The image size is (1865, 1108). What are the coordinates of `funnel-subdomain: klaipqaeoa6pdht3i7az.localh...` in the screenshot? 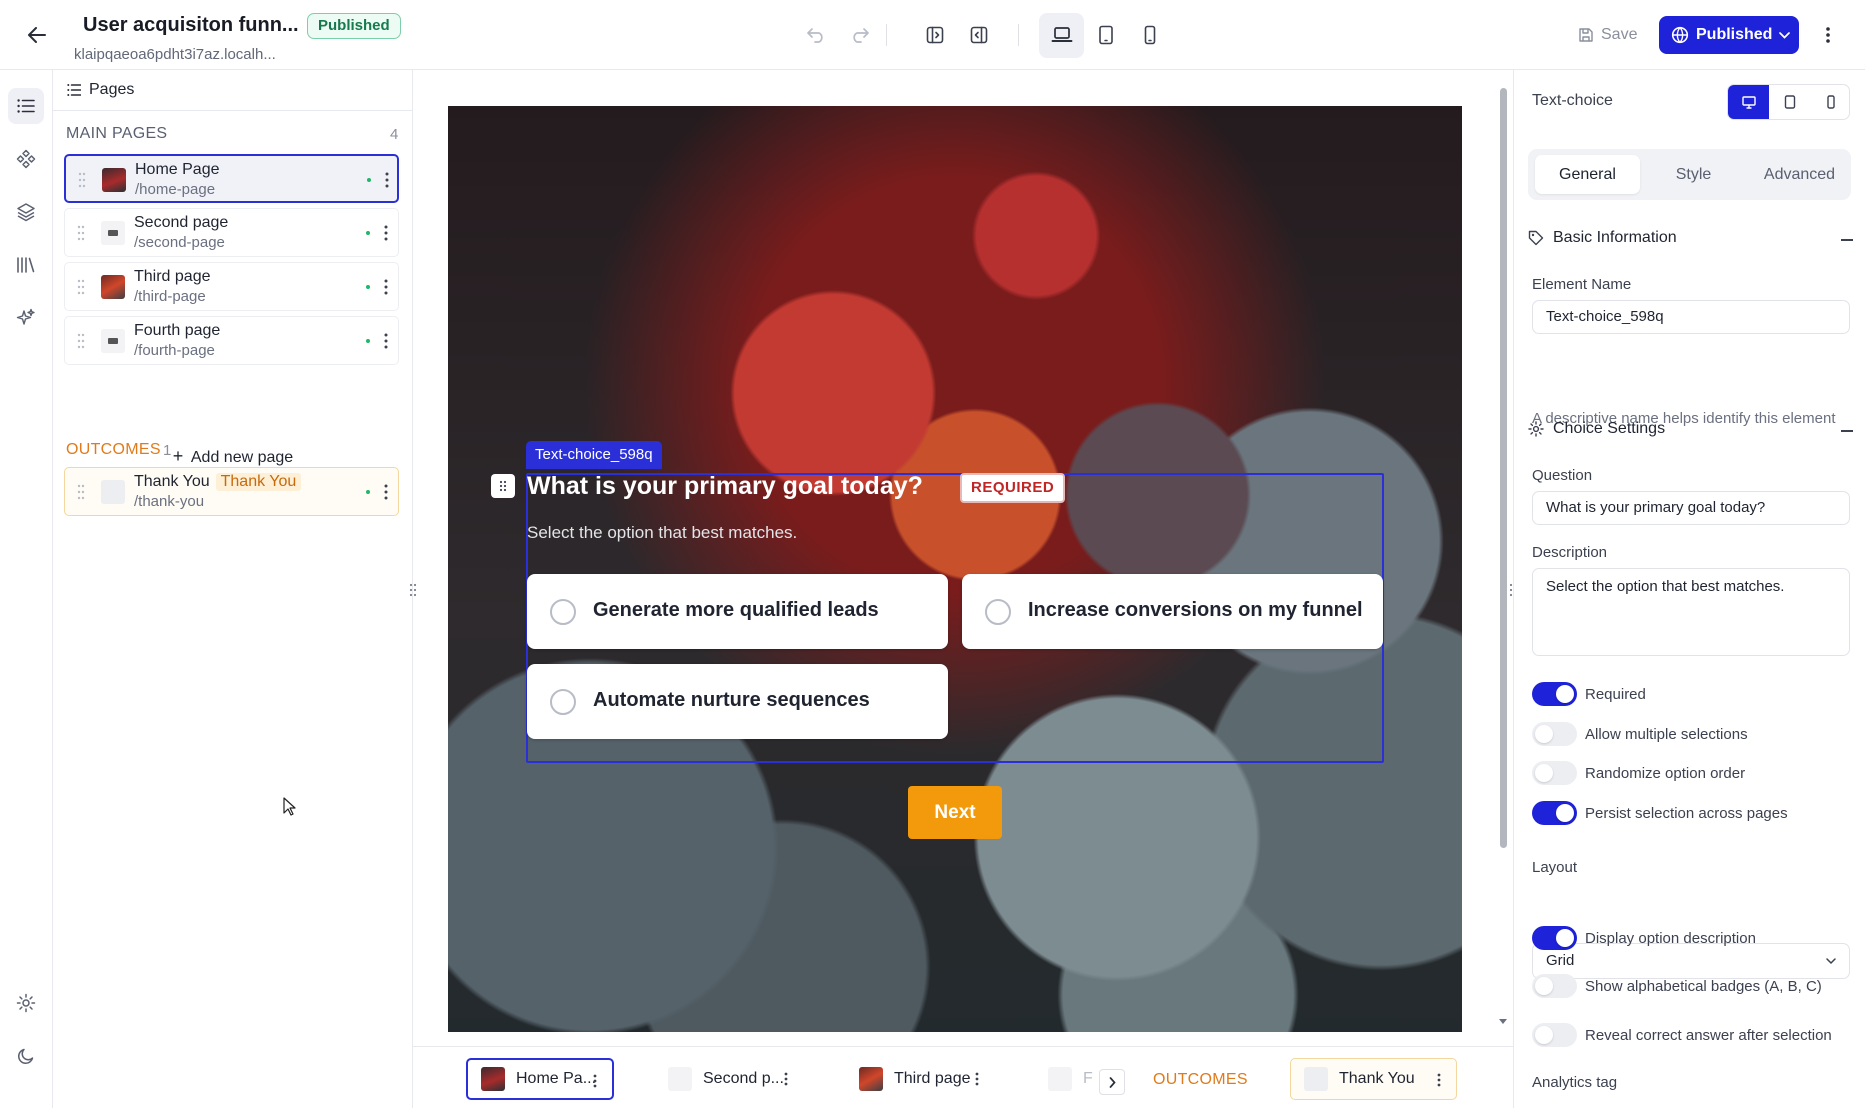 It's located at (175, 54).